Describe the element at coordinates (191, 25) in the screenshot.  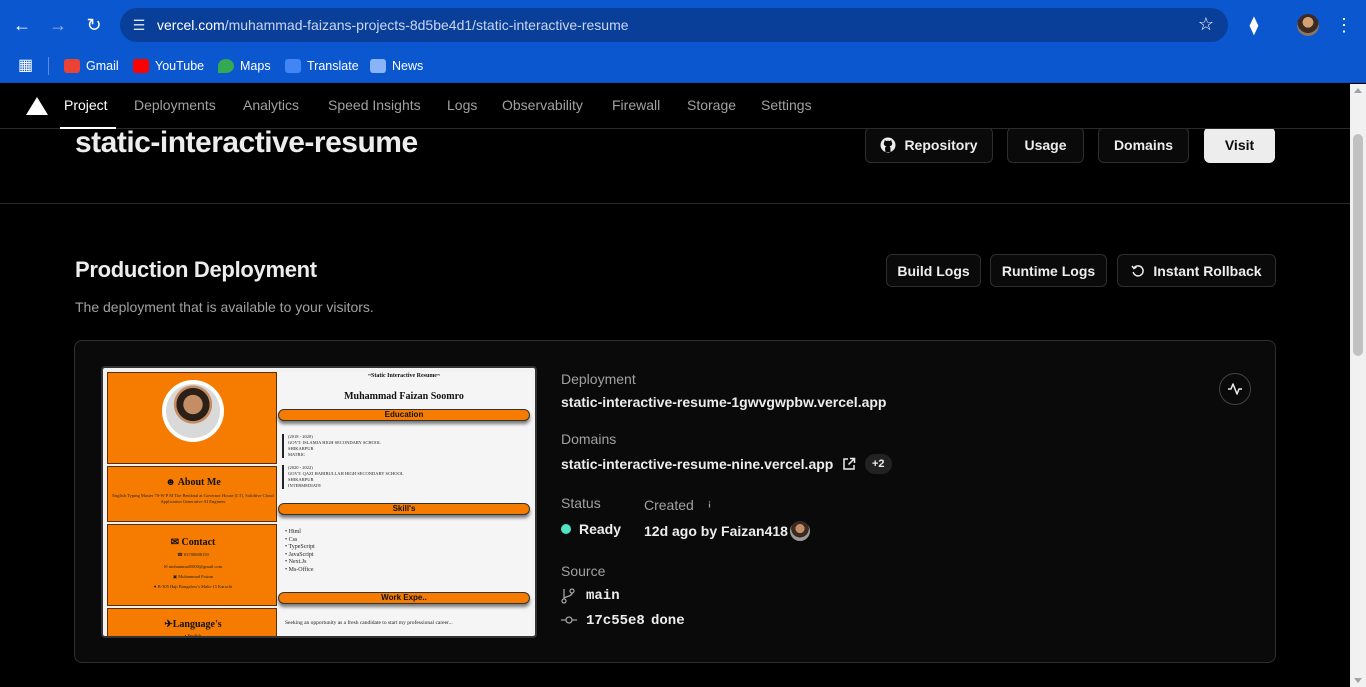
I see `url-host: vercel.com` at that location.